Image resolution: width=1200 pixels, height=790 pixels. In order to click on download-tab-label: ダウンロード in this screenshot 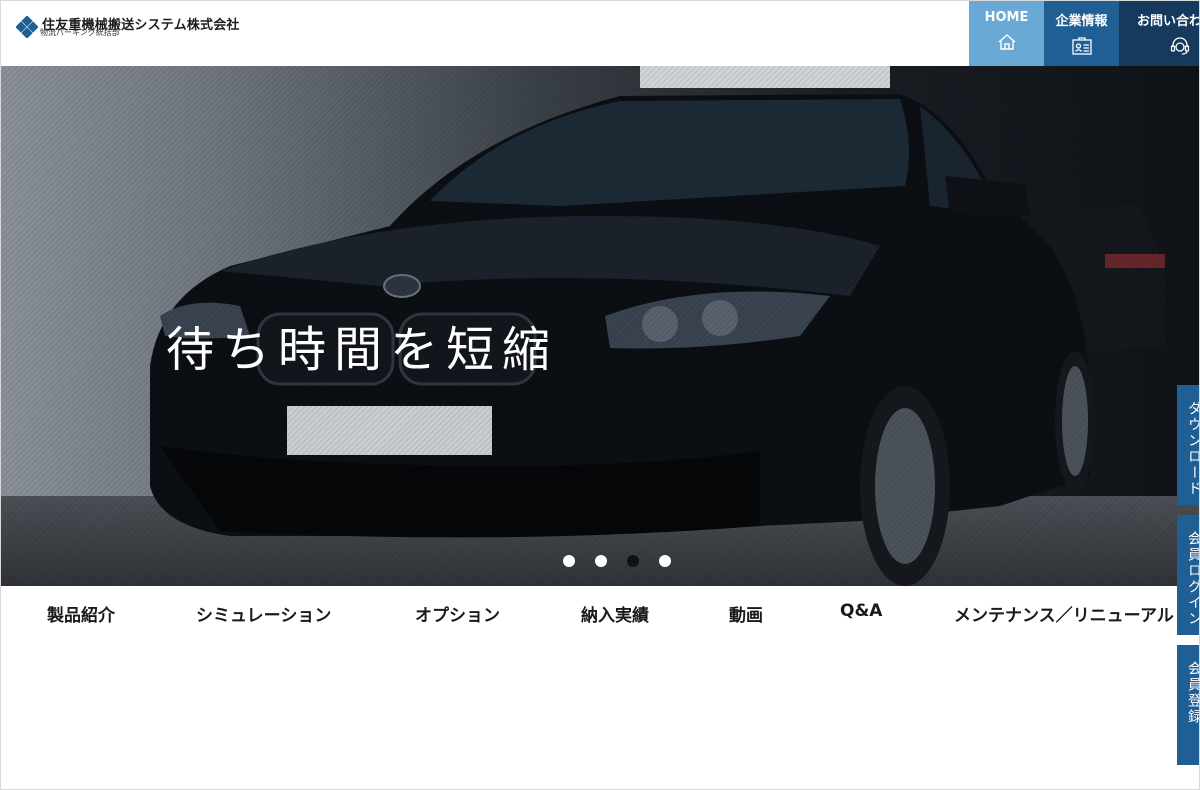, I will do `click(1193, 449)`.